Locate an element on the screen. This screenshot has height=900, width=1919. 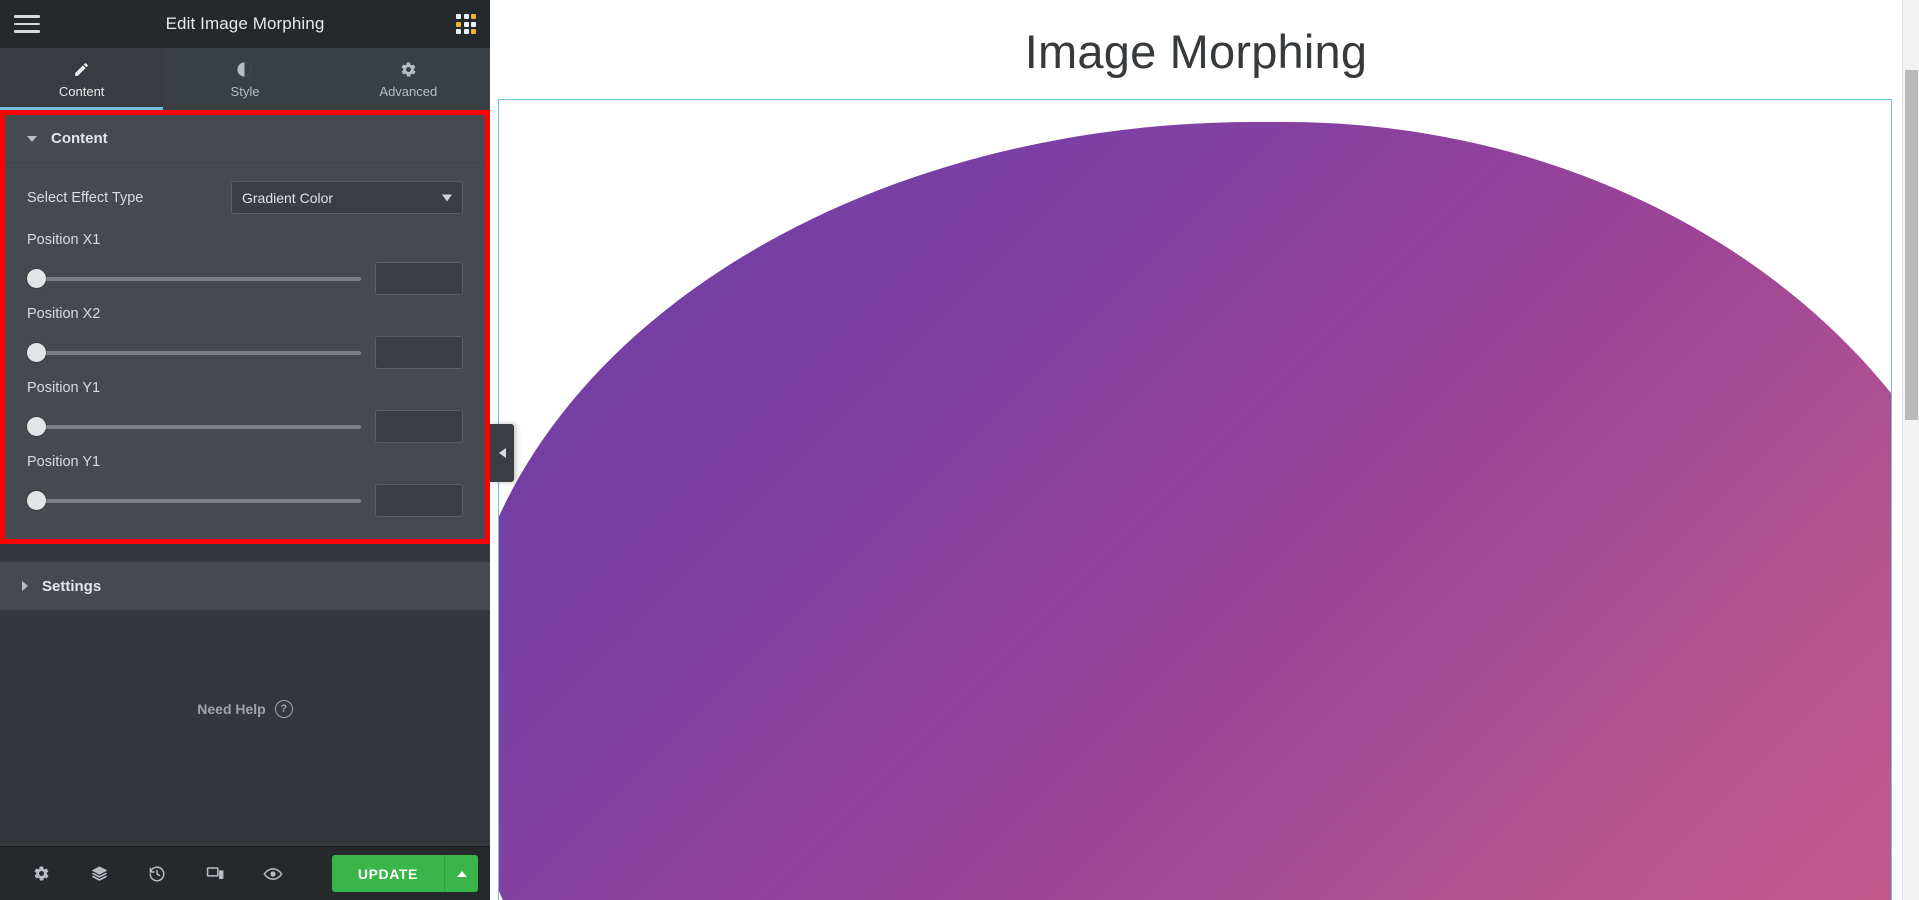
slider-label: Position X1 is located at coordinates (64, 240).